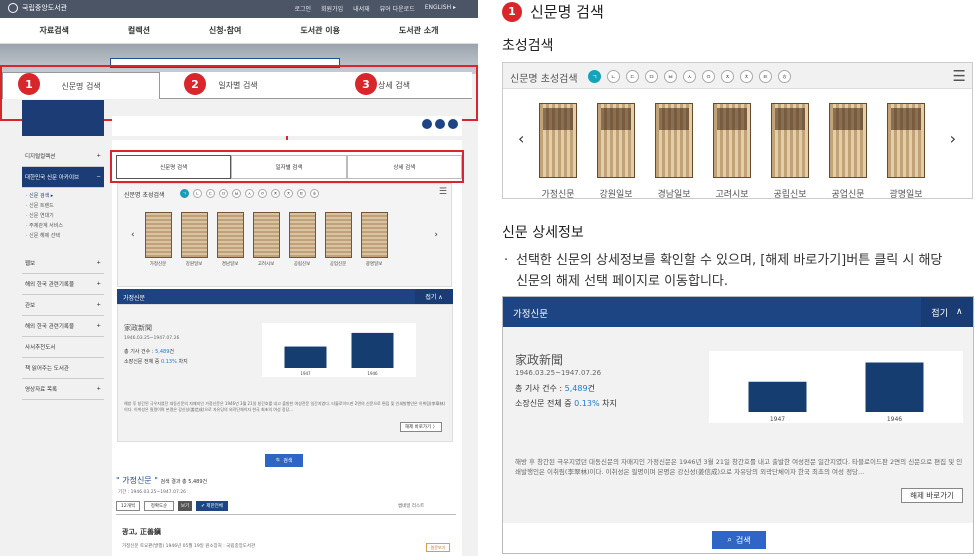 The height and width of the screenshot is (556, 975). Describe the element at coordinates (427, 124) in the screenshot. I see `share-icon` at that location.